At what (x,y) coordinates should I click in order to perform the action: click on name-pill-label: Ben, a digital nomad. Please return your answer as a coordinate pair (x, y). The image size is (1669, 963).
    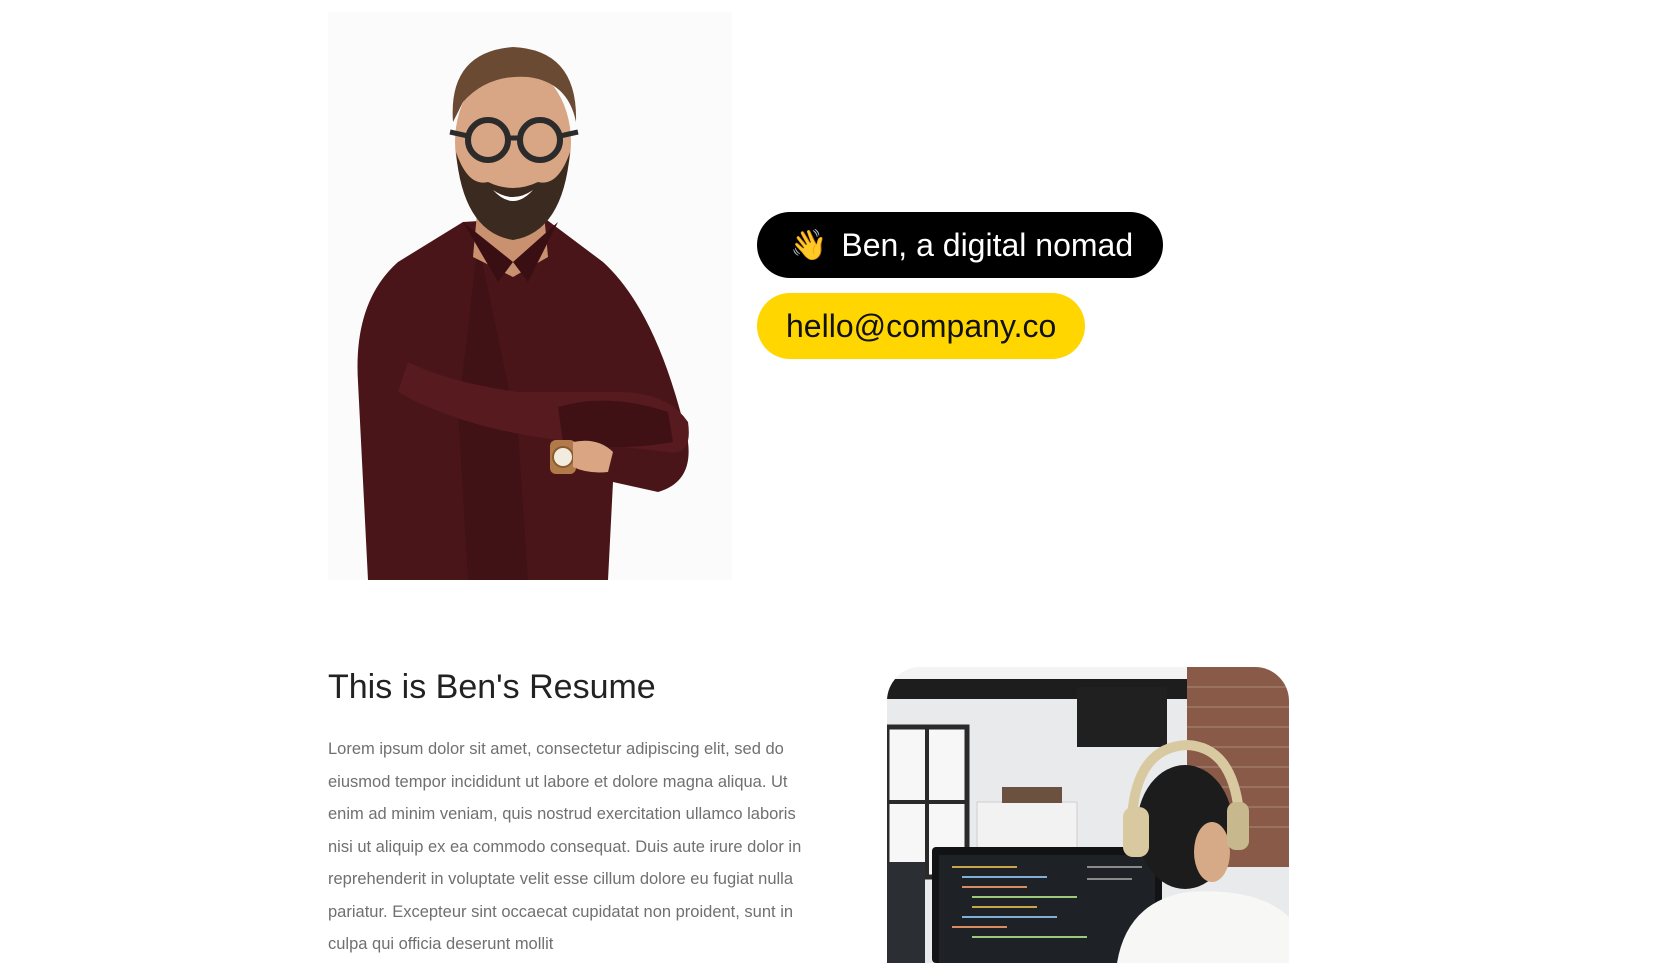
    Looking at the image, I should click on (987, 244).